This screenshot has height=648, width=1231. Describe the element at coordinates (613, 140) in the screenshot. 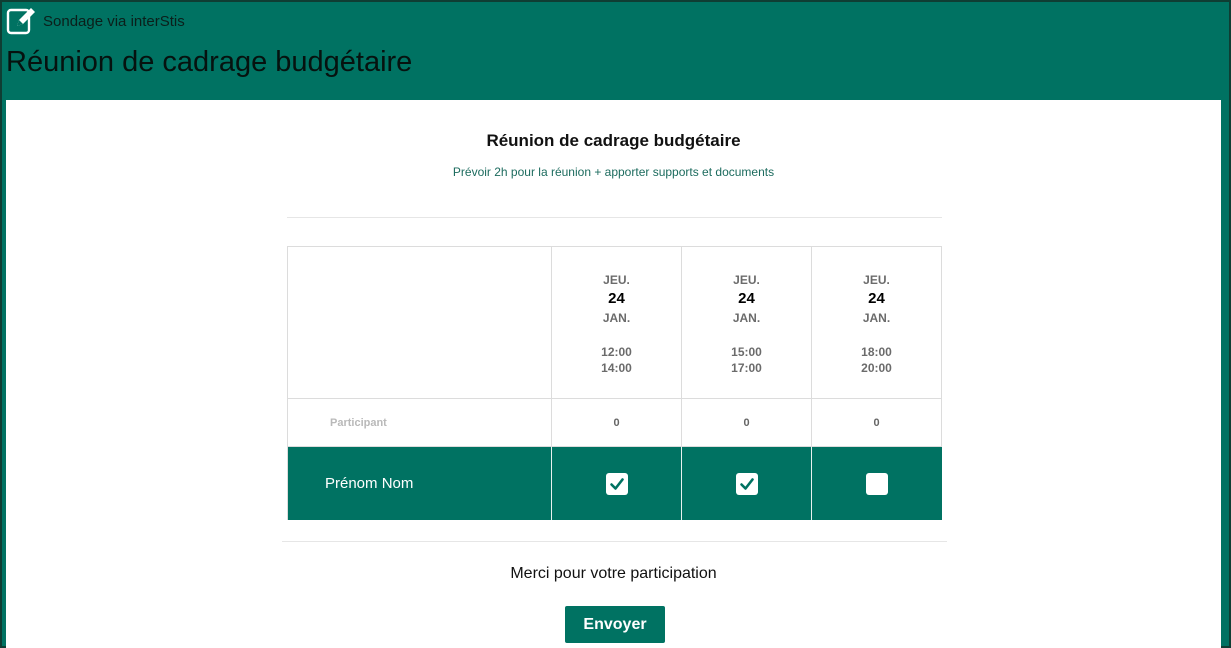

I see `poll-title: Réunion de cadrage budgétaire` at that location.